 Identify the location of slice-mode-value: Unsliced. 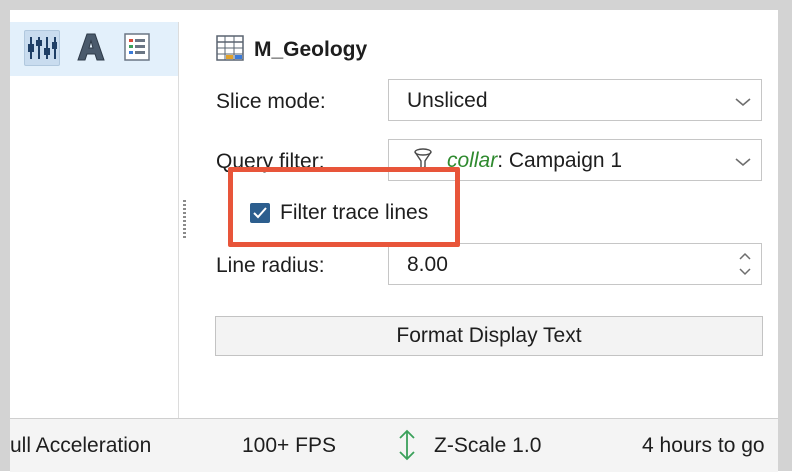
(447, 100).